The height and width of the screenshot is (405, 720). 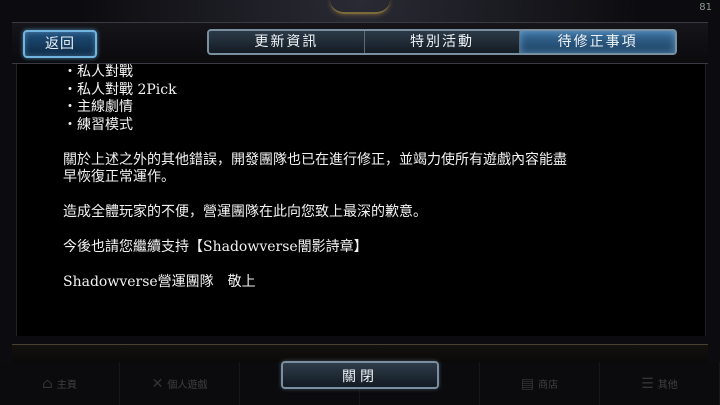 What do you see at coordinates (66, 385) in the screenshot?
I see `nav-label: 主頁` at bounding box center [66, 385].